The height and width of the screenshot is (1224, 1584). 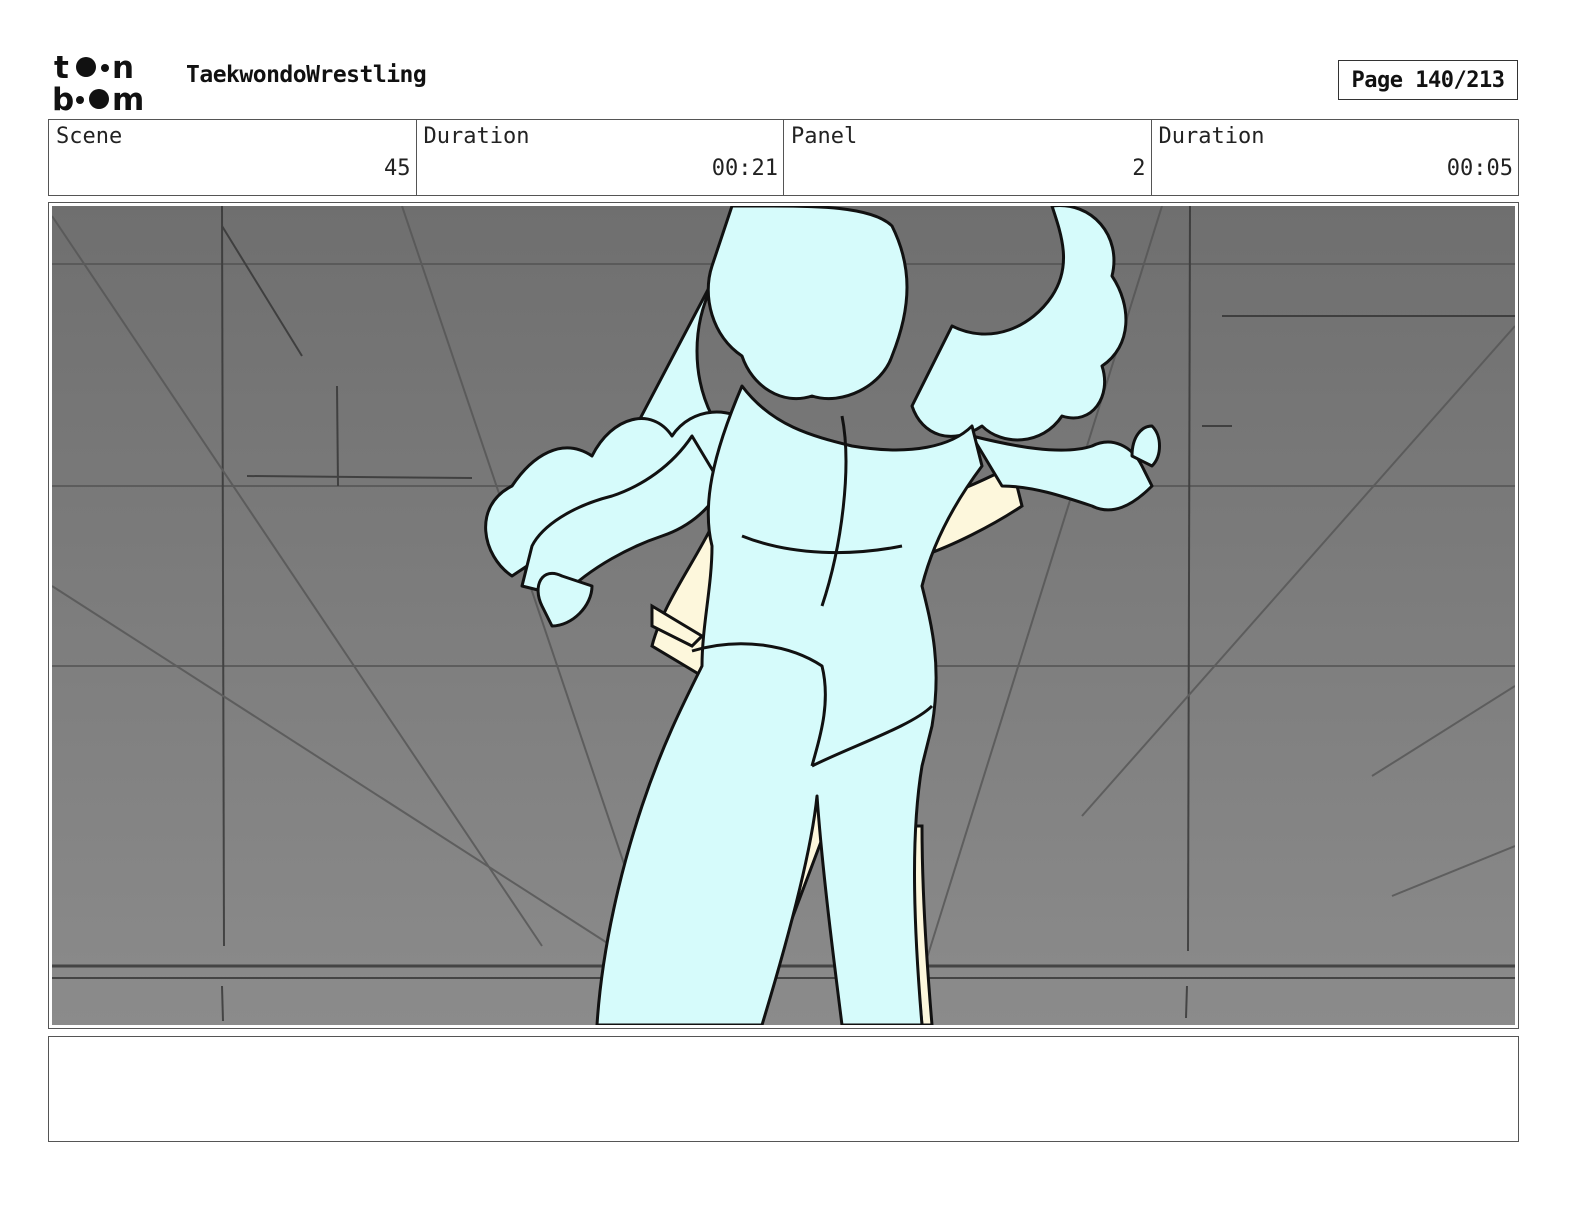 I want to click on svg-text: t, so click(x=61, y=69).